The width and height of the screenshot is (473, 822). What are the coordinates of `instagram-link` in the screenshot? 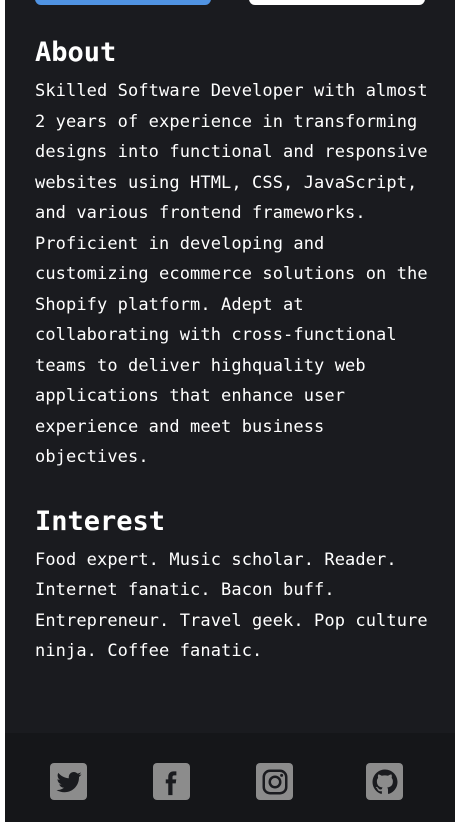 It's located at (274, 781).